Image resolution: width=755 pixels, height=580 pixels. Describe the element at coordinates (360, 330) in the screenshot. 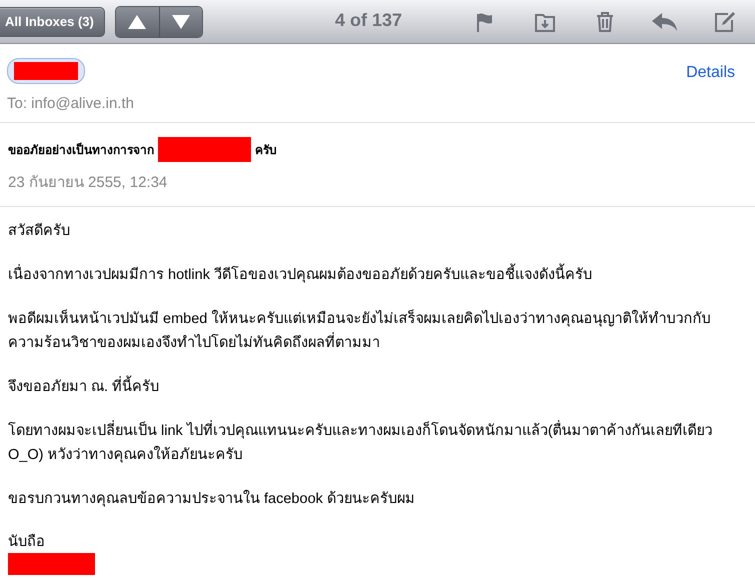

I see `body-paragraph: พอดีผมเห็นหน้าเวปมันมี embed ให้หนะครับแต่เหมือนจะยังไม่เสร็จผมเลยคิดไปเองว่าทางคุณอนุญาติให้ทำบวกกับความร้อนวิชาของผมเองจึงทำไปโดยไม่ทันคิดถึงผลที่ตามมา` at that location.